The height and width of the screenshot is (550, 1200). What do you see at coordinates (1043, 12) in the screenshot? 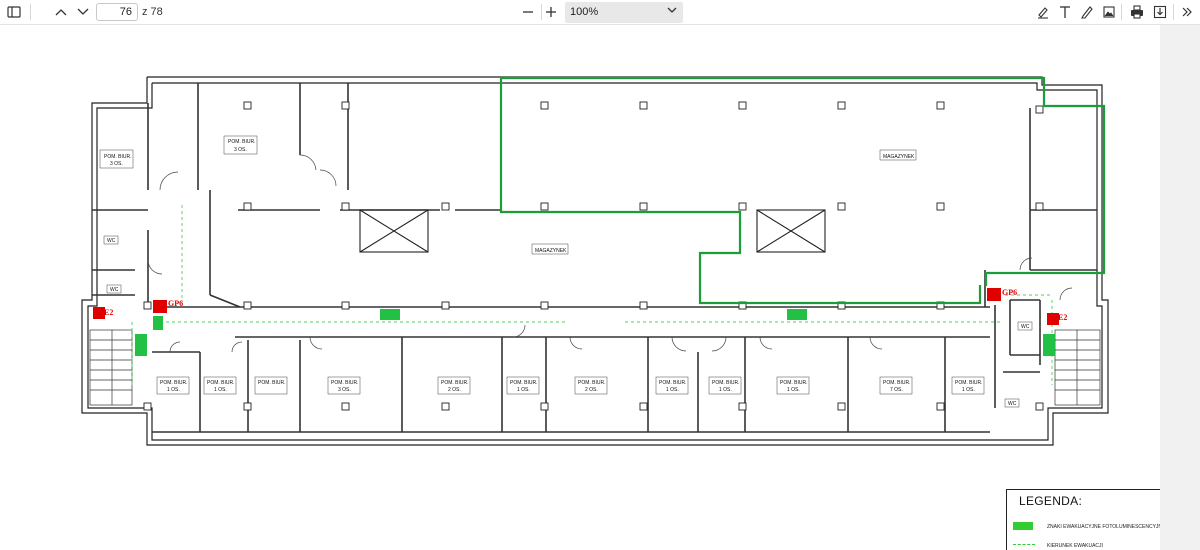
I see `highlight-icon` at bounding box center [1043, 12].